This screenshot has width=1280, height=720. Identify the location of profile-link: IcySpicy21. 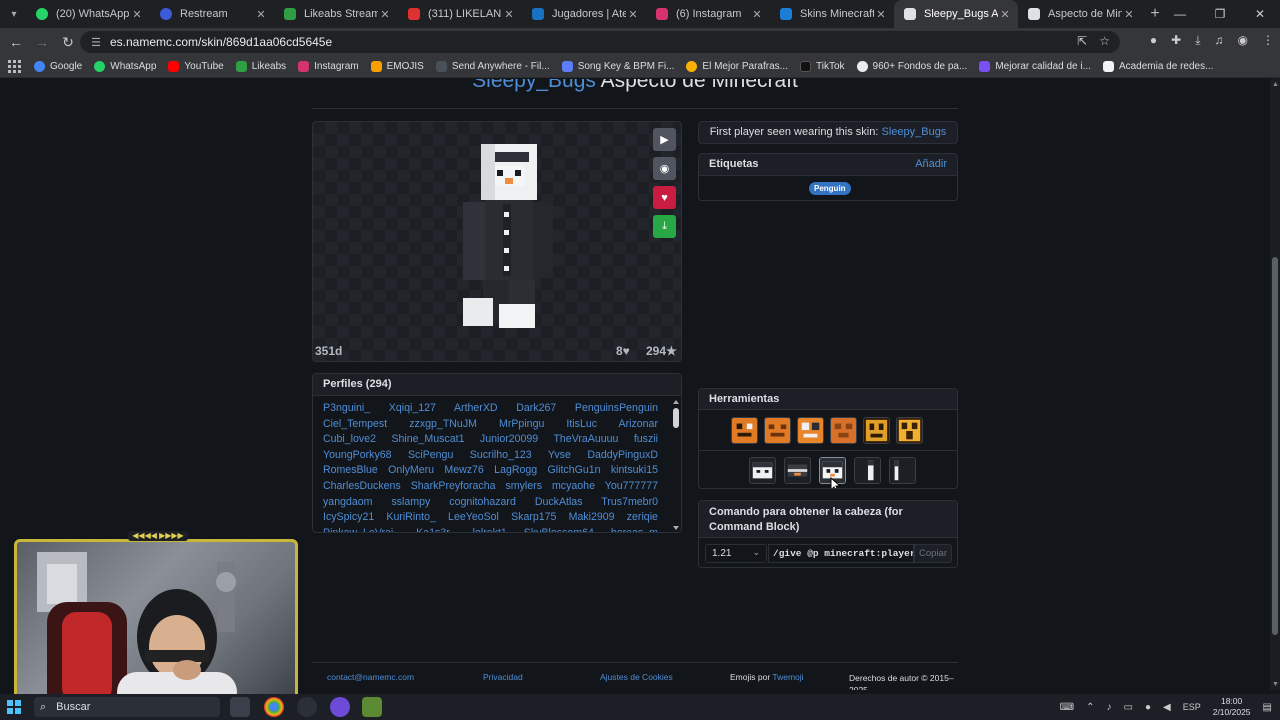
(348, 517).